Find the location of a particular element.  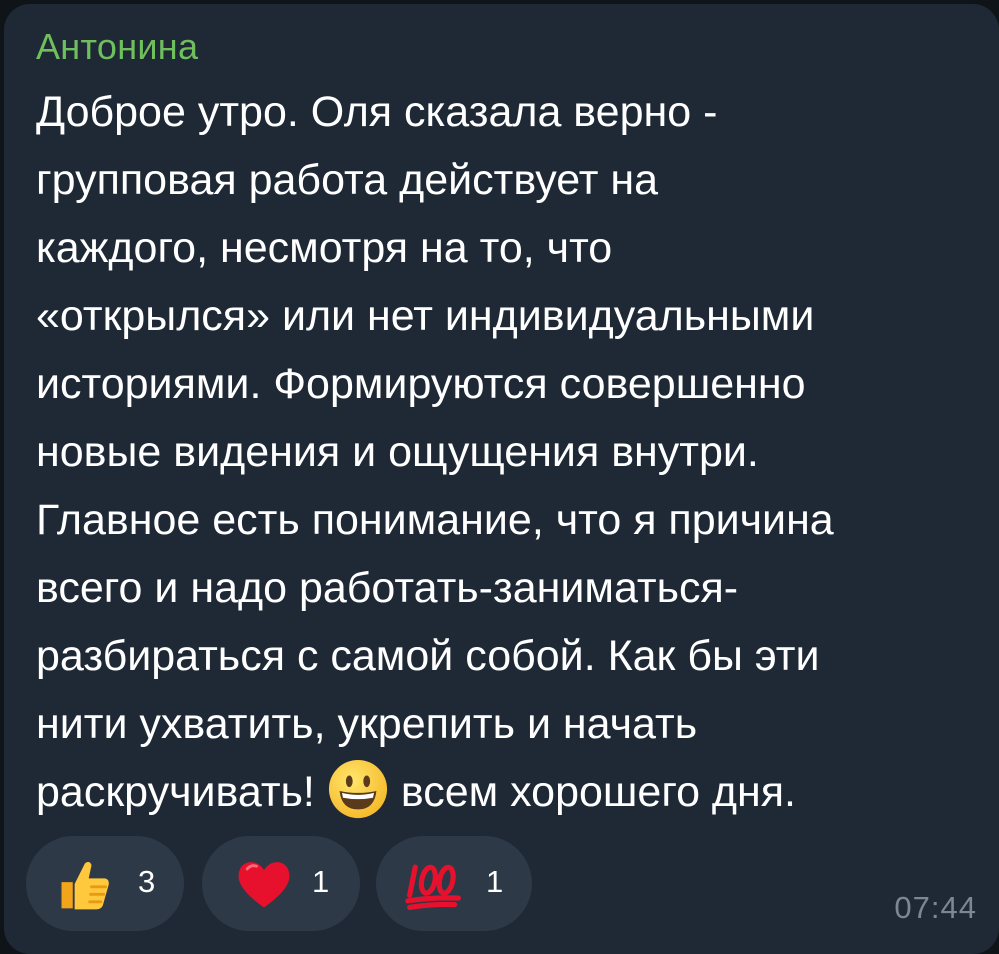

message-line: историями. Формируются совершенно is located at coordinates (421, 384).